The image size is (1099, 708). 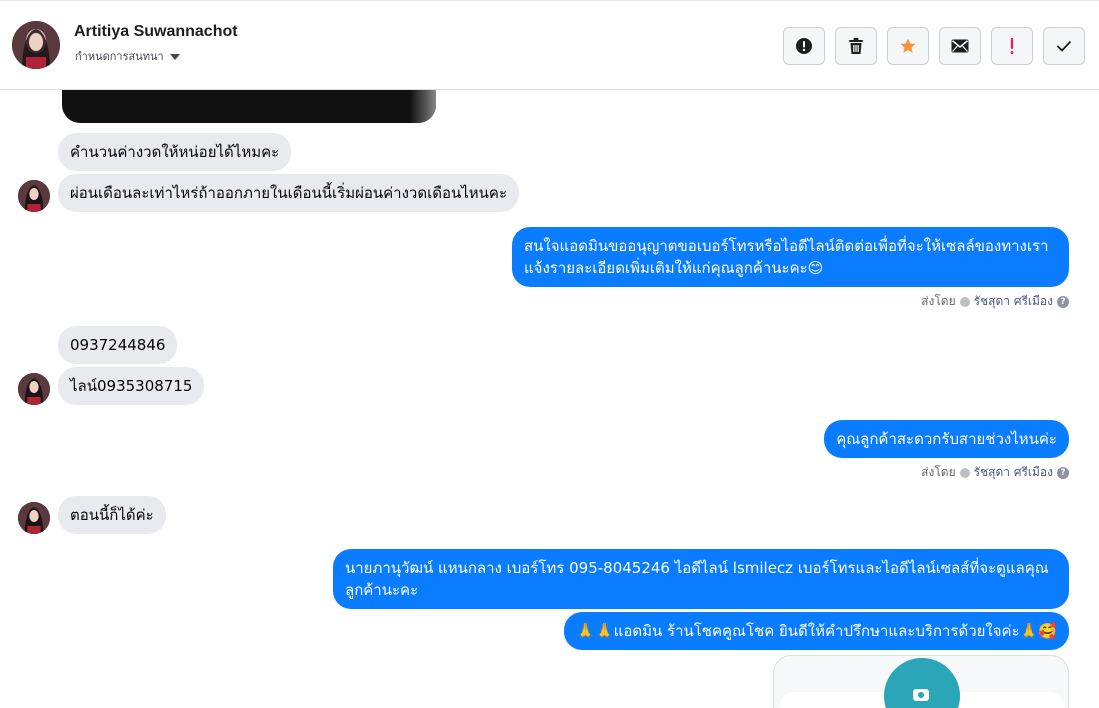 What do you see at coordinates (36, 45) in the screenshot?
I see `contact-avatar` at bounding box center [36, 45].